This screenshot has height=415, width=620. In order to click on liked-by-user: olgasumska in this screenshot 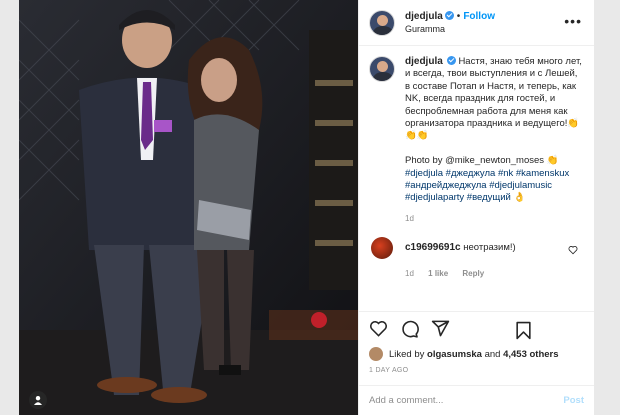, I will do `click(454, 354)`.